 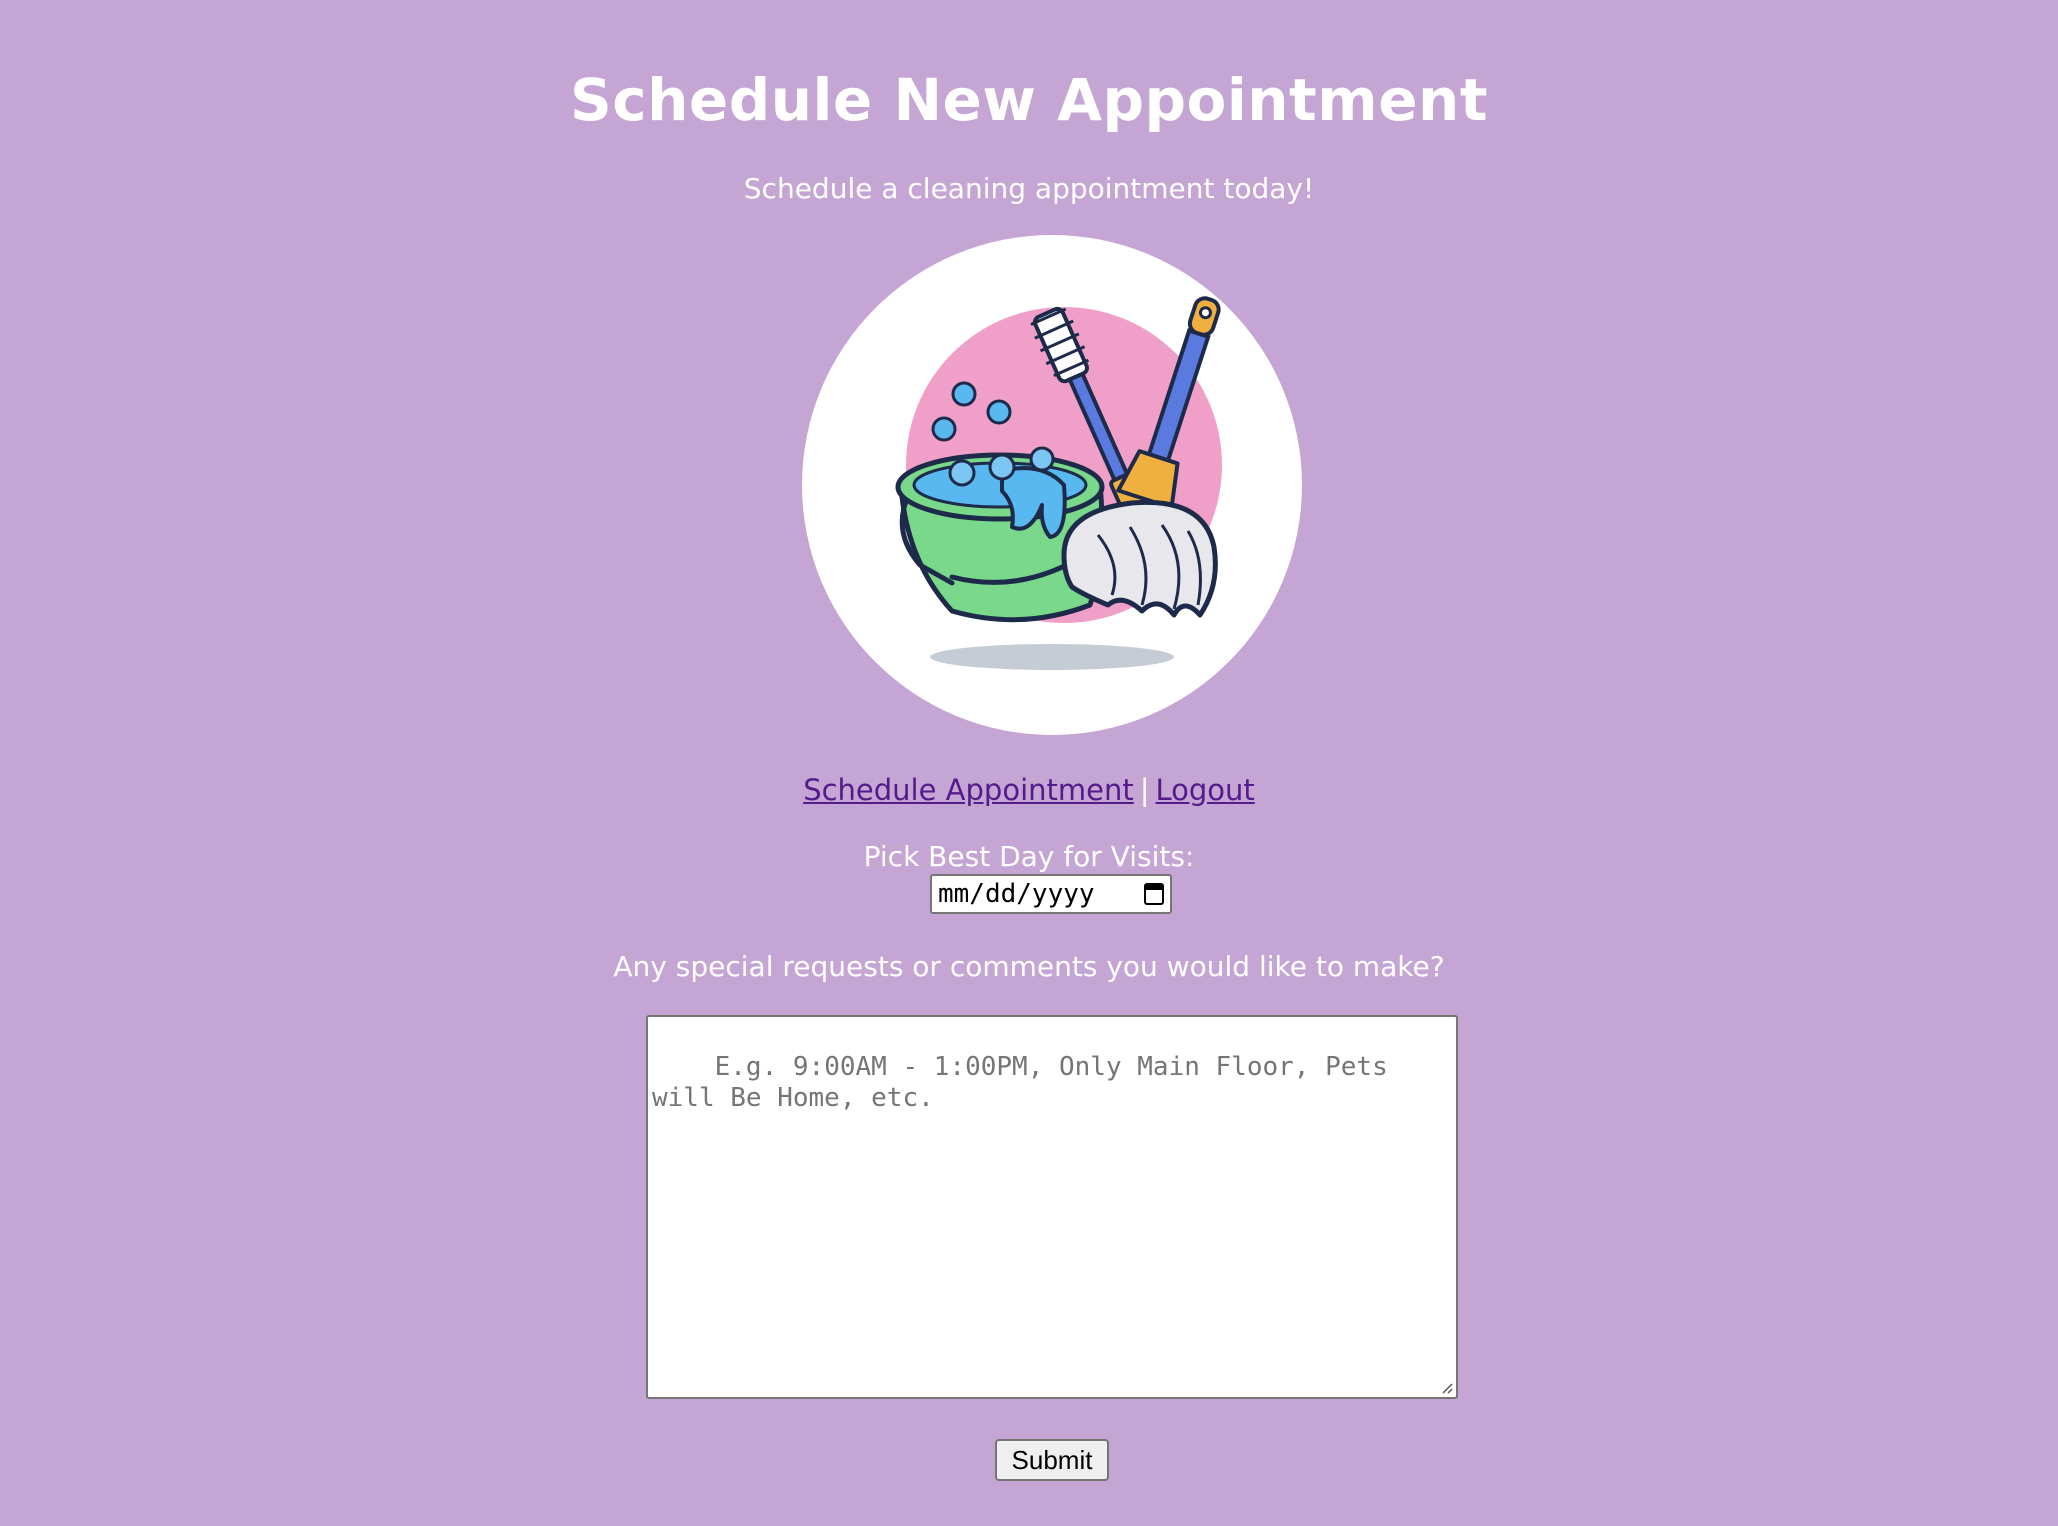 I want to click on date-input-placeholder: mm/dd/yyyy, so click(x=1016, y=894).